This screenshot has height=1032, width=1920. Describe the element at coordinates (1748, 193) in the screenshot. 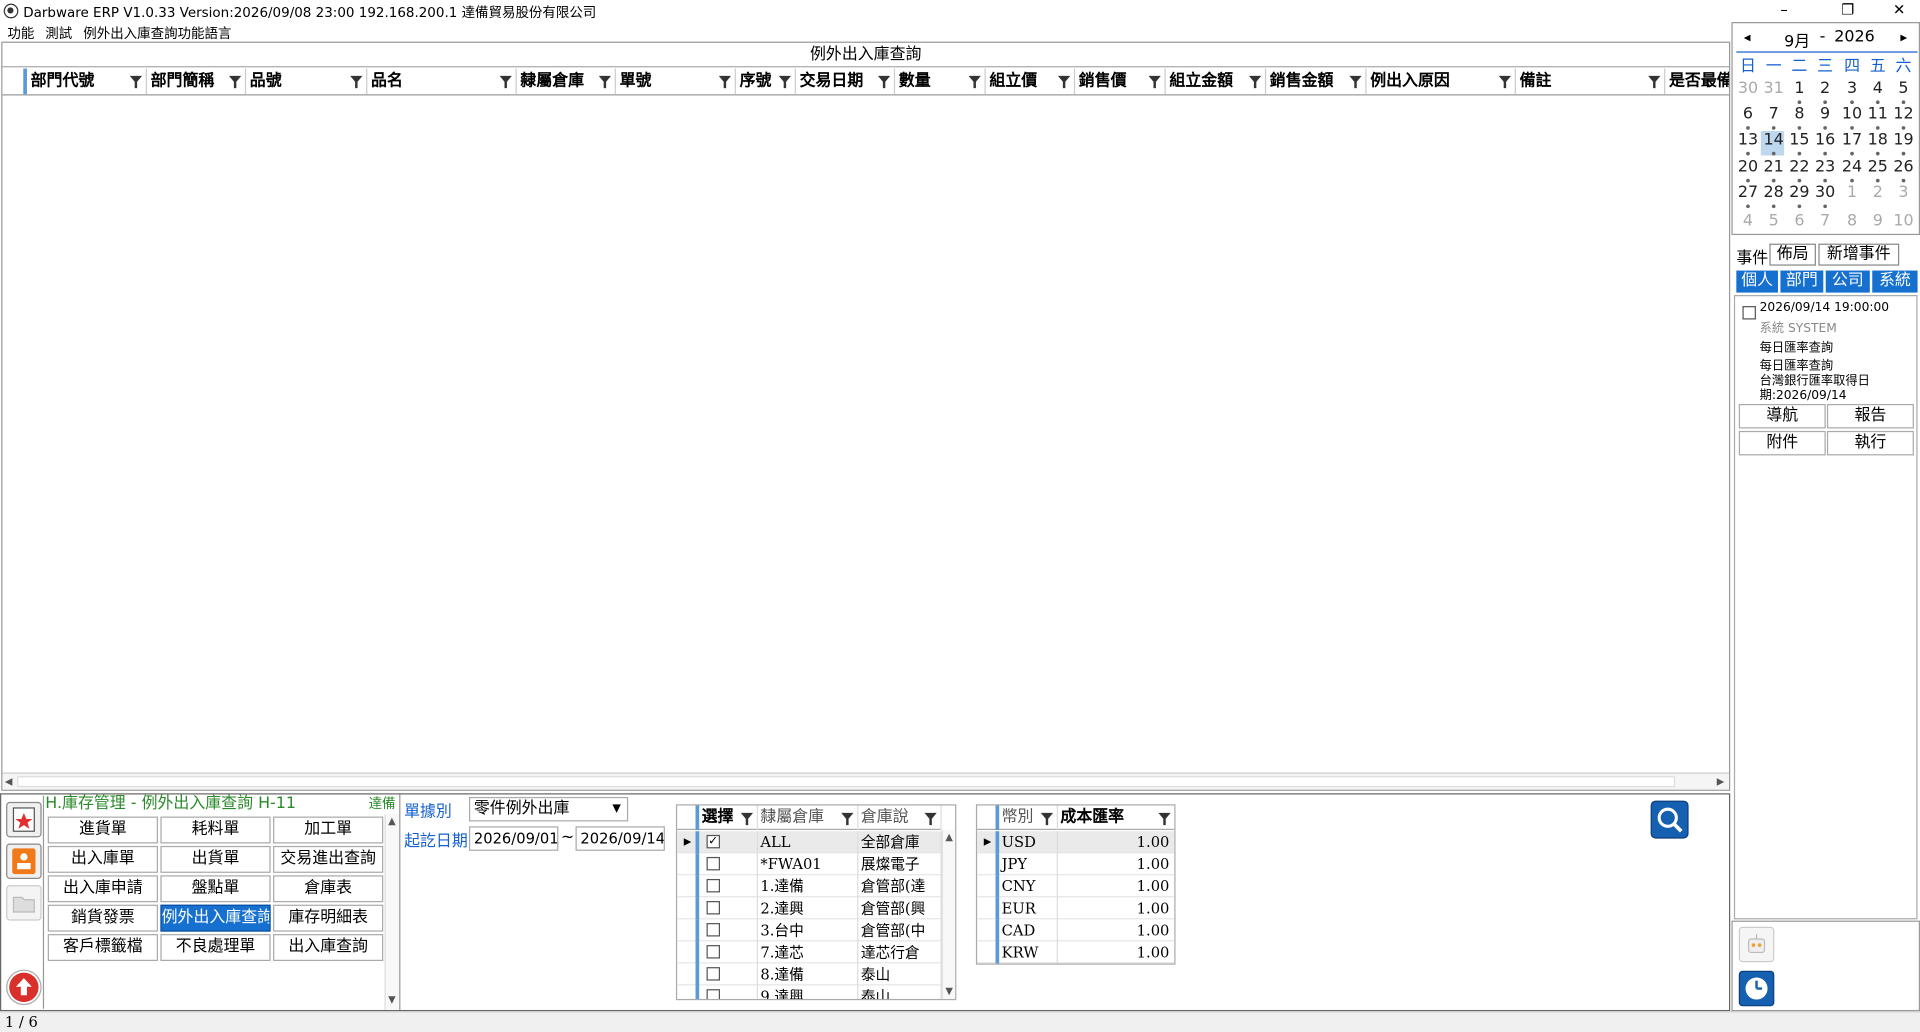

I see `calendar-day: 27` at that location.